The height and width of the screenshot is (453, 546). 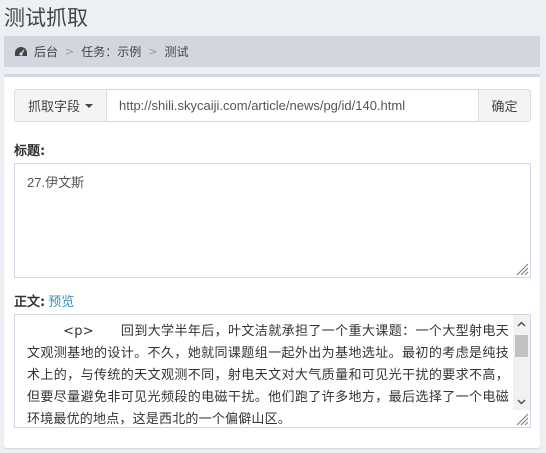 What do you see at coordinates (111, 51) in the screenshot?
I see `breadcrumb-task: 任务：示例` at bounding box center [111, 51].